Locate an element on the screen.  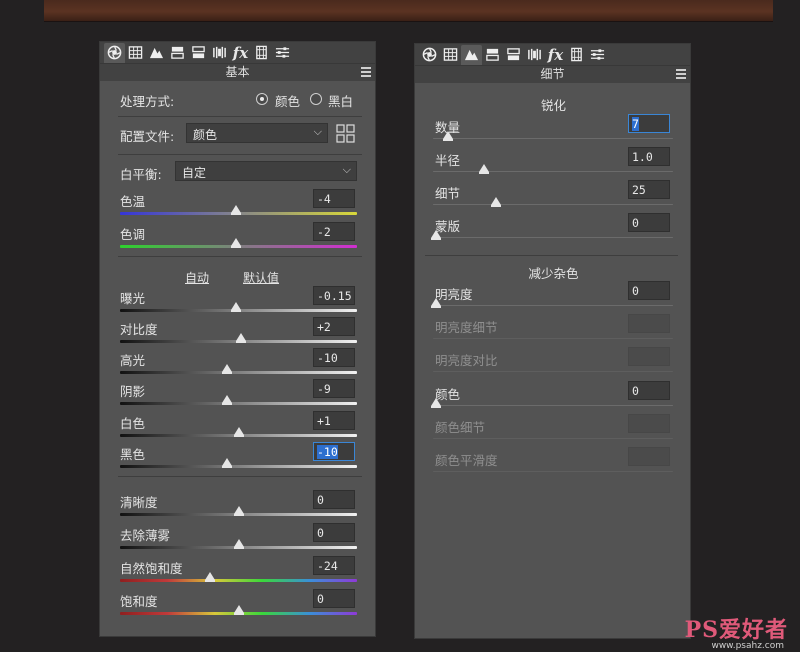
slider-value-field: 1.0 is located at coordinates (649, 156).